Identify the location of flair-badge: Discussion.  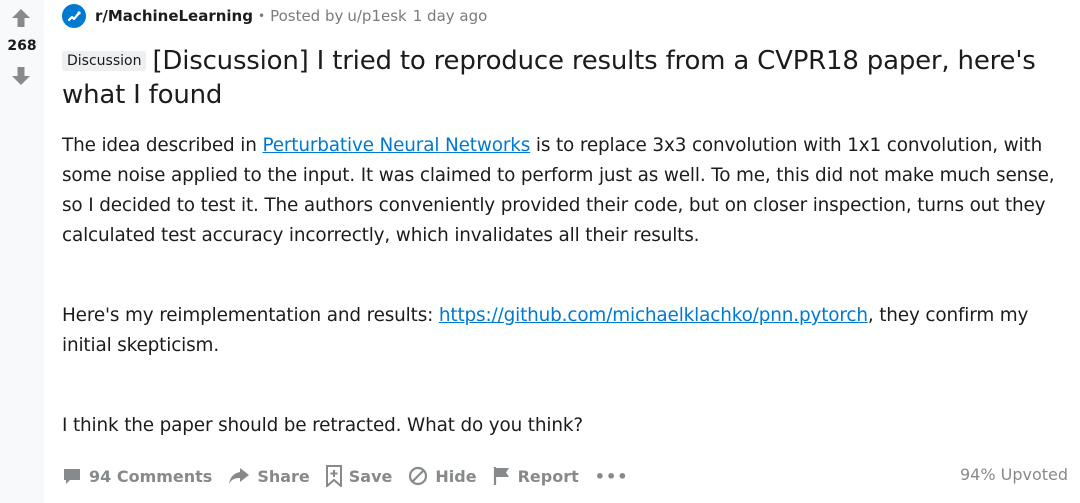
(104, 61).